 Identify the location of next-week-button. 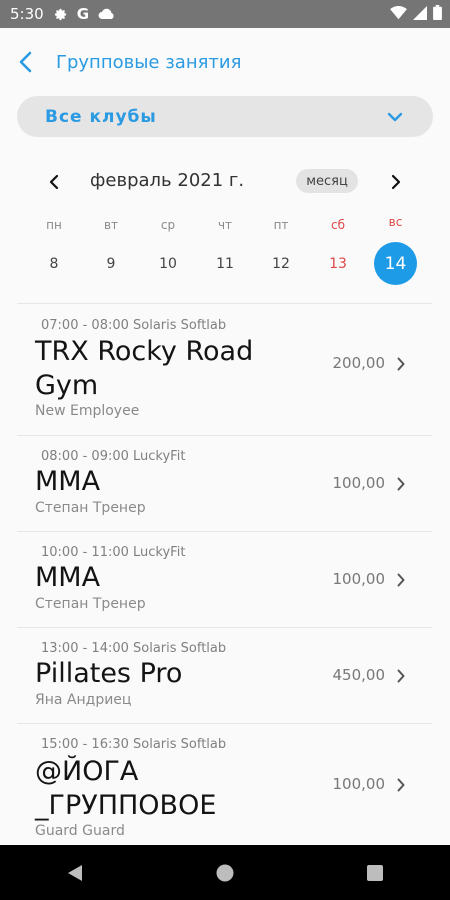
(396, 182).